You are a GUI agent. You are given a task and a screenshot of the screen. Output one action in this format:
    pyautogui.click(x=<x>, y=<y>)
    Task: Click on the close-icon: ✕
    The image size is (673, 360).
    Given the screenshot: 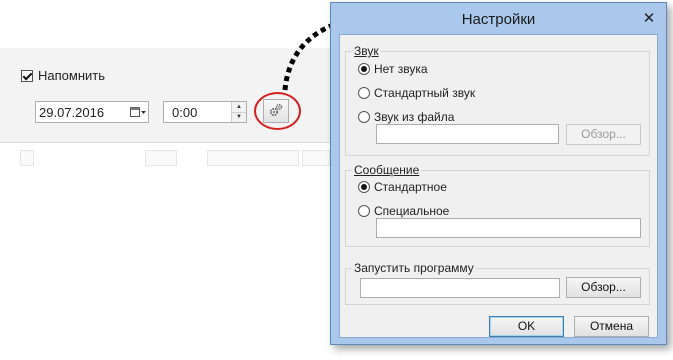 What is the action you would take?
    pyautogui.click(x=649, y=19)
    